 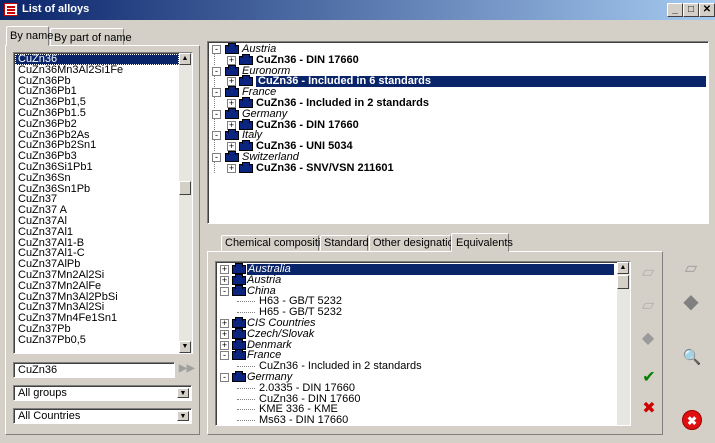 I want to click on print-icon: ▱, so click(x=691, y=269).